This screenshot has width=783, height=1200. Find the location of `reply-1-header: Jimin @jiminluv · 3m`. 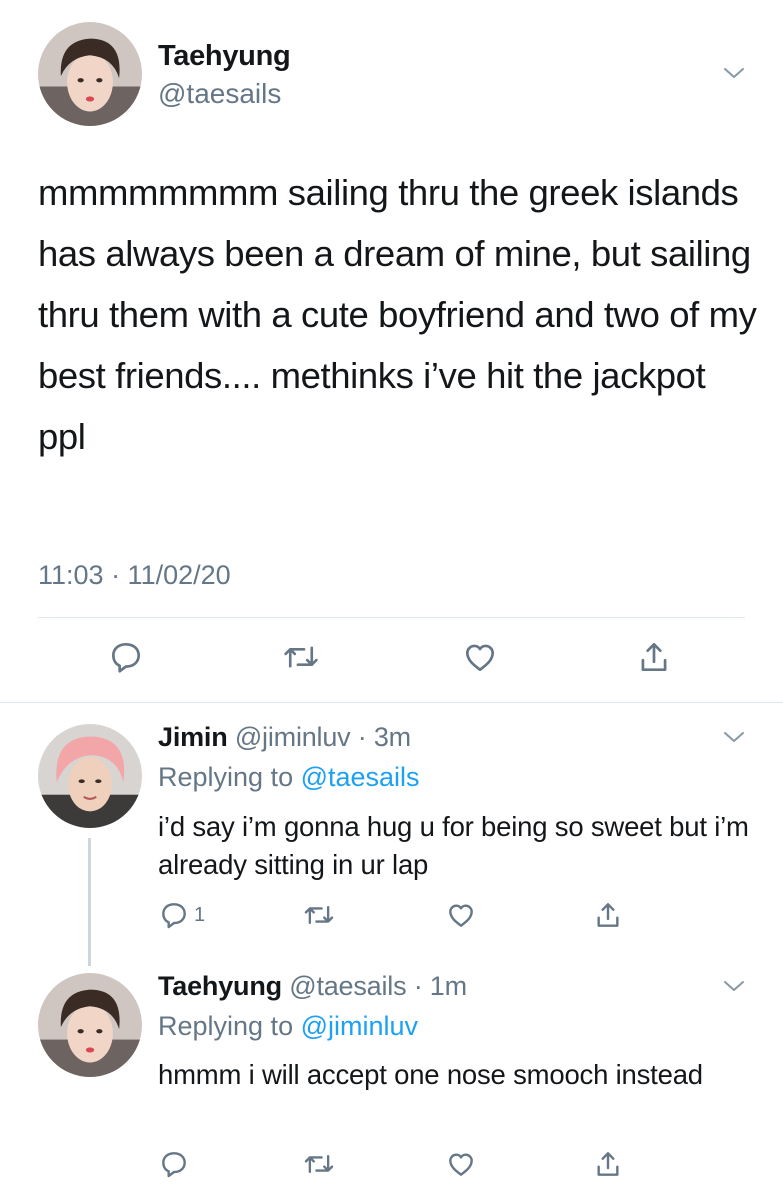

reply-1-header: Jimin @jiminluv · 3m is located at coordinates (284, 737).